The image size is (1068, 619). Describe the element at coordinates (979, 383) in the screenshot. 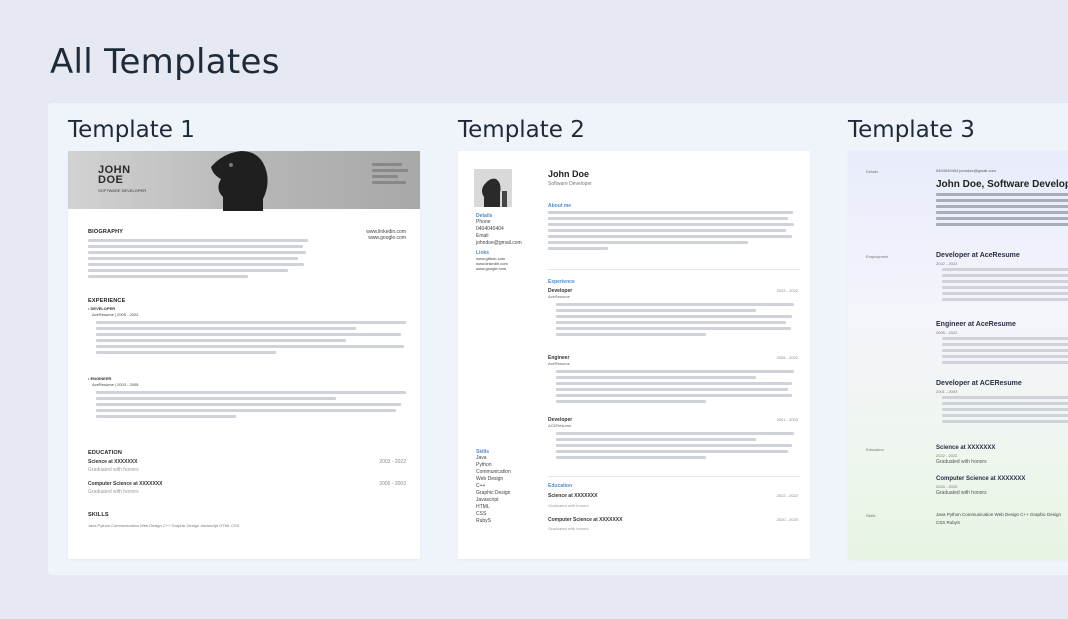

I see `job-title: Developer at ACEResume` at that location.